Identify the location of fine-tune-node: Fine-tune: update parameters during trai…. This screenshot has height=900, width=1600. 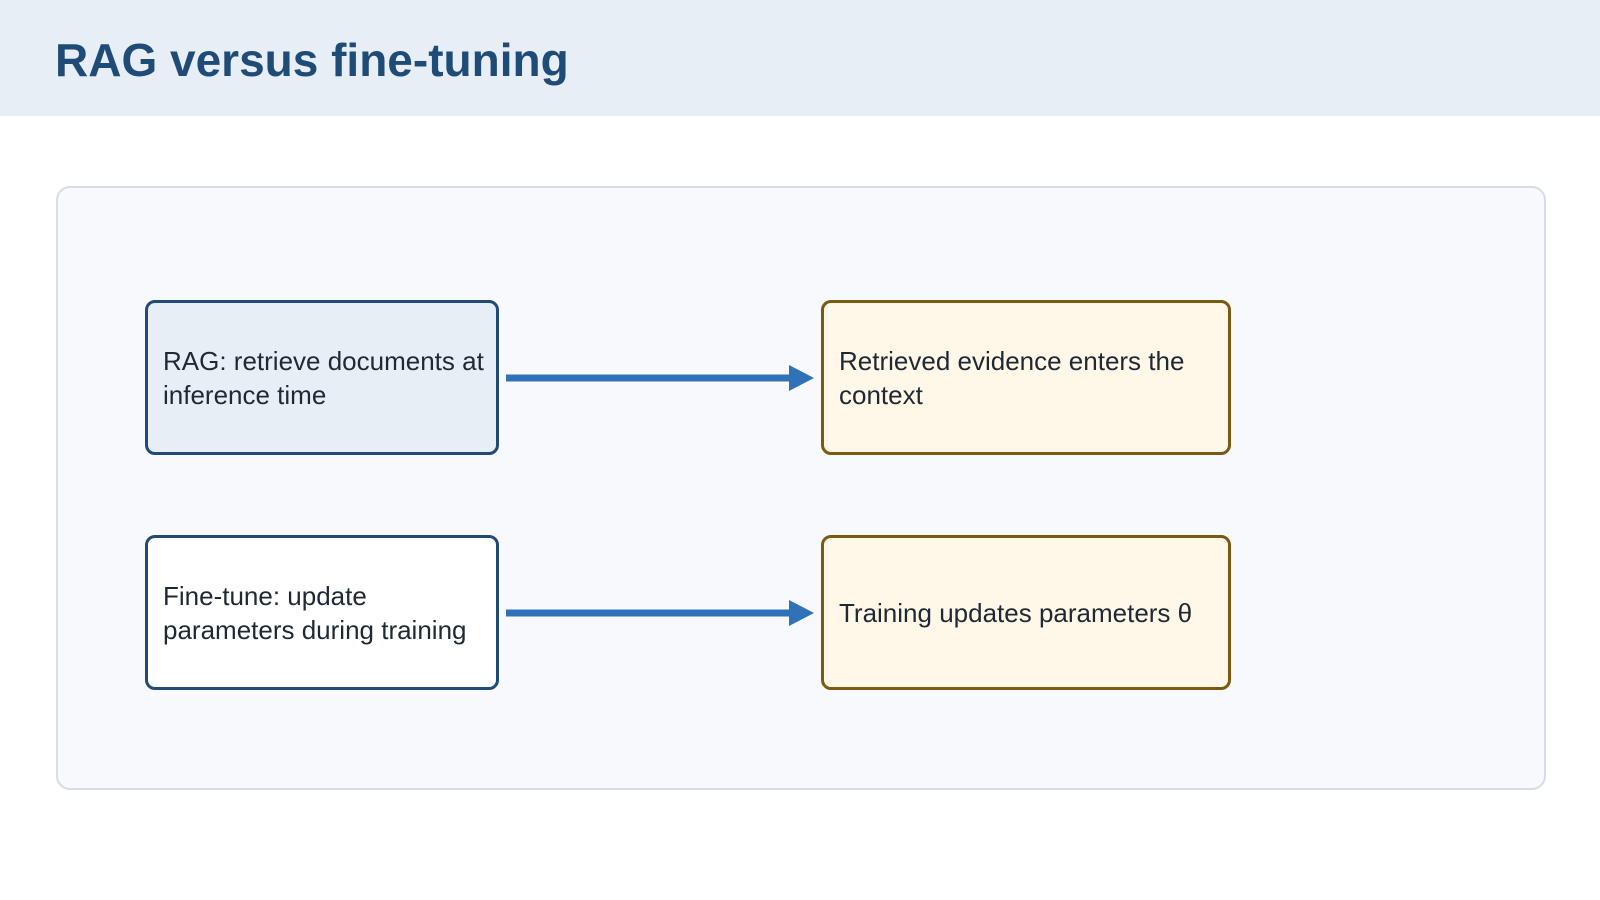
(322, 612).